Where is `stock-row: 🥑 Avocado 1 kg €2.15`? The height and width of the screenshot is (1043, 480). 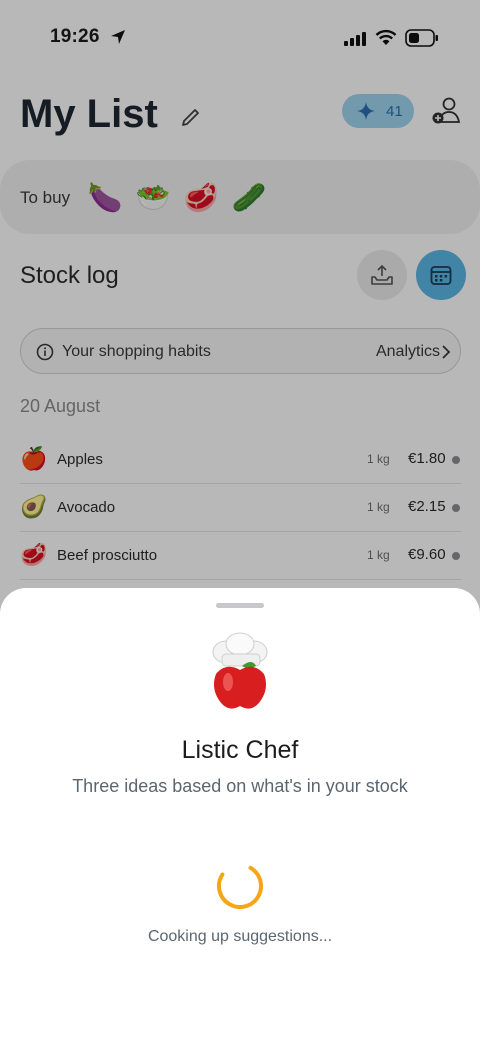 stock-row: 🥑 Avocado 1 kg €2.15 is located at coordinates (240, 508).